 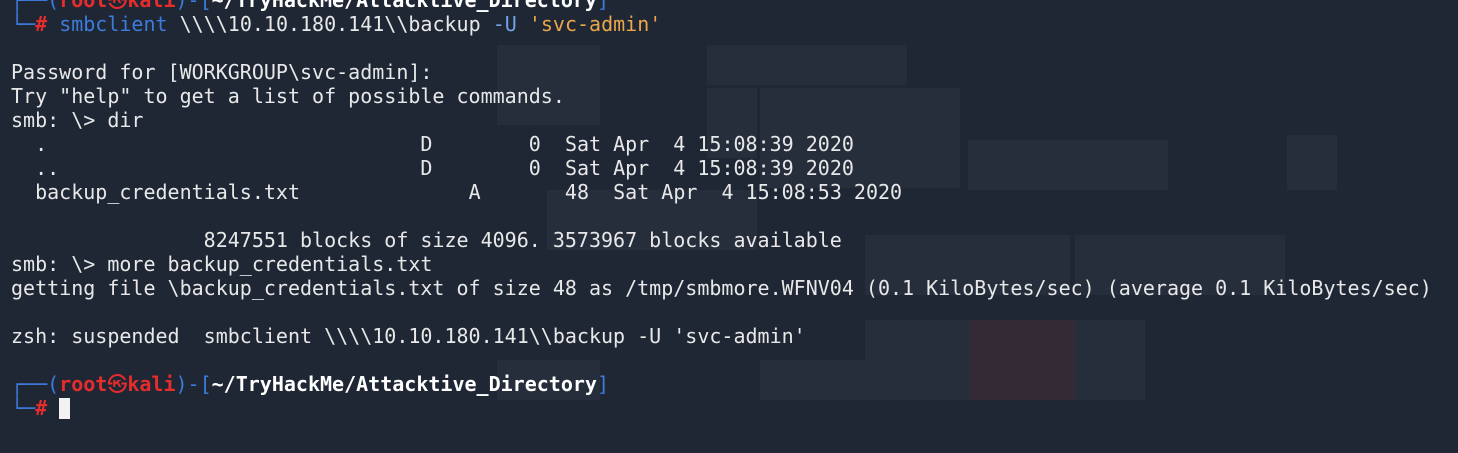 What do you see at coordinates (77, 120) in the screenshot?
I see `output-line: smb: \> dir` at bounding box center [77, 120].